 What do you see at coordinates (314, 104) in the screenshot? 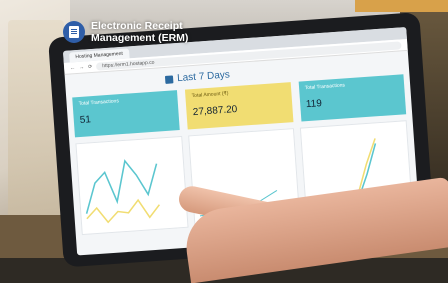
I see `stat-card-value: 119` at bounding box center [314, 104].